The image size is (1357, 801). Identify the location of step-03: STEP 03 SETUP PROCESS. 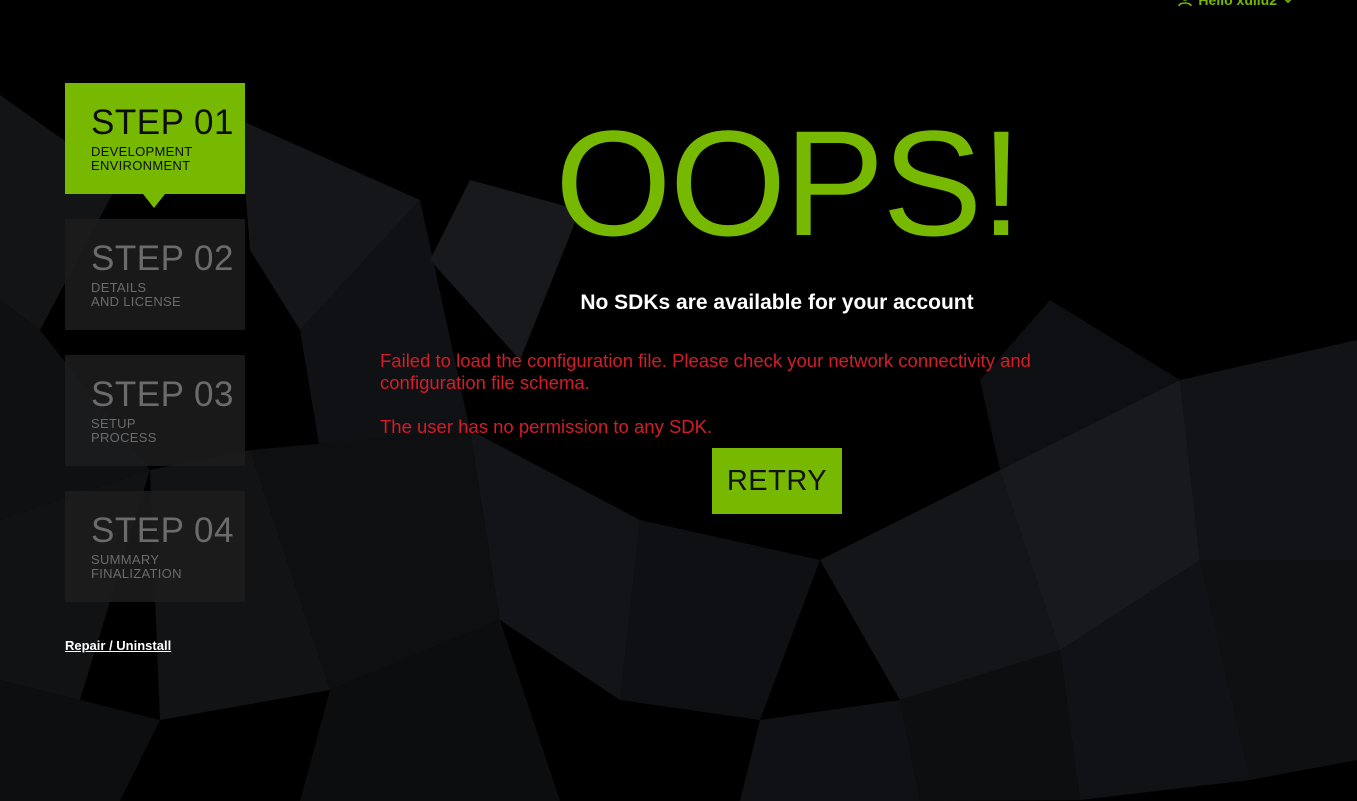
(155, 410).